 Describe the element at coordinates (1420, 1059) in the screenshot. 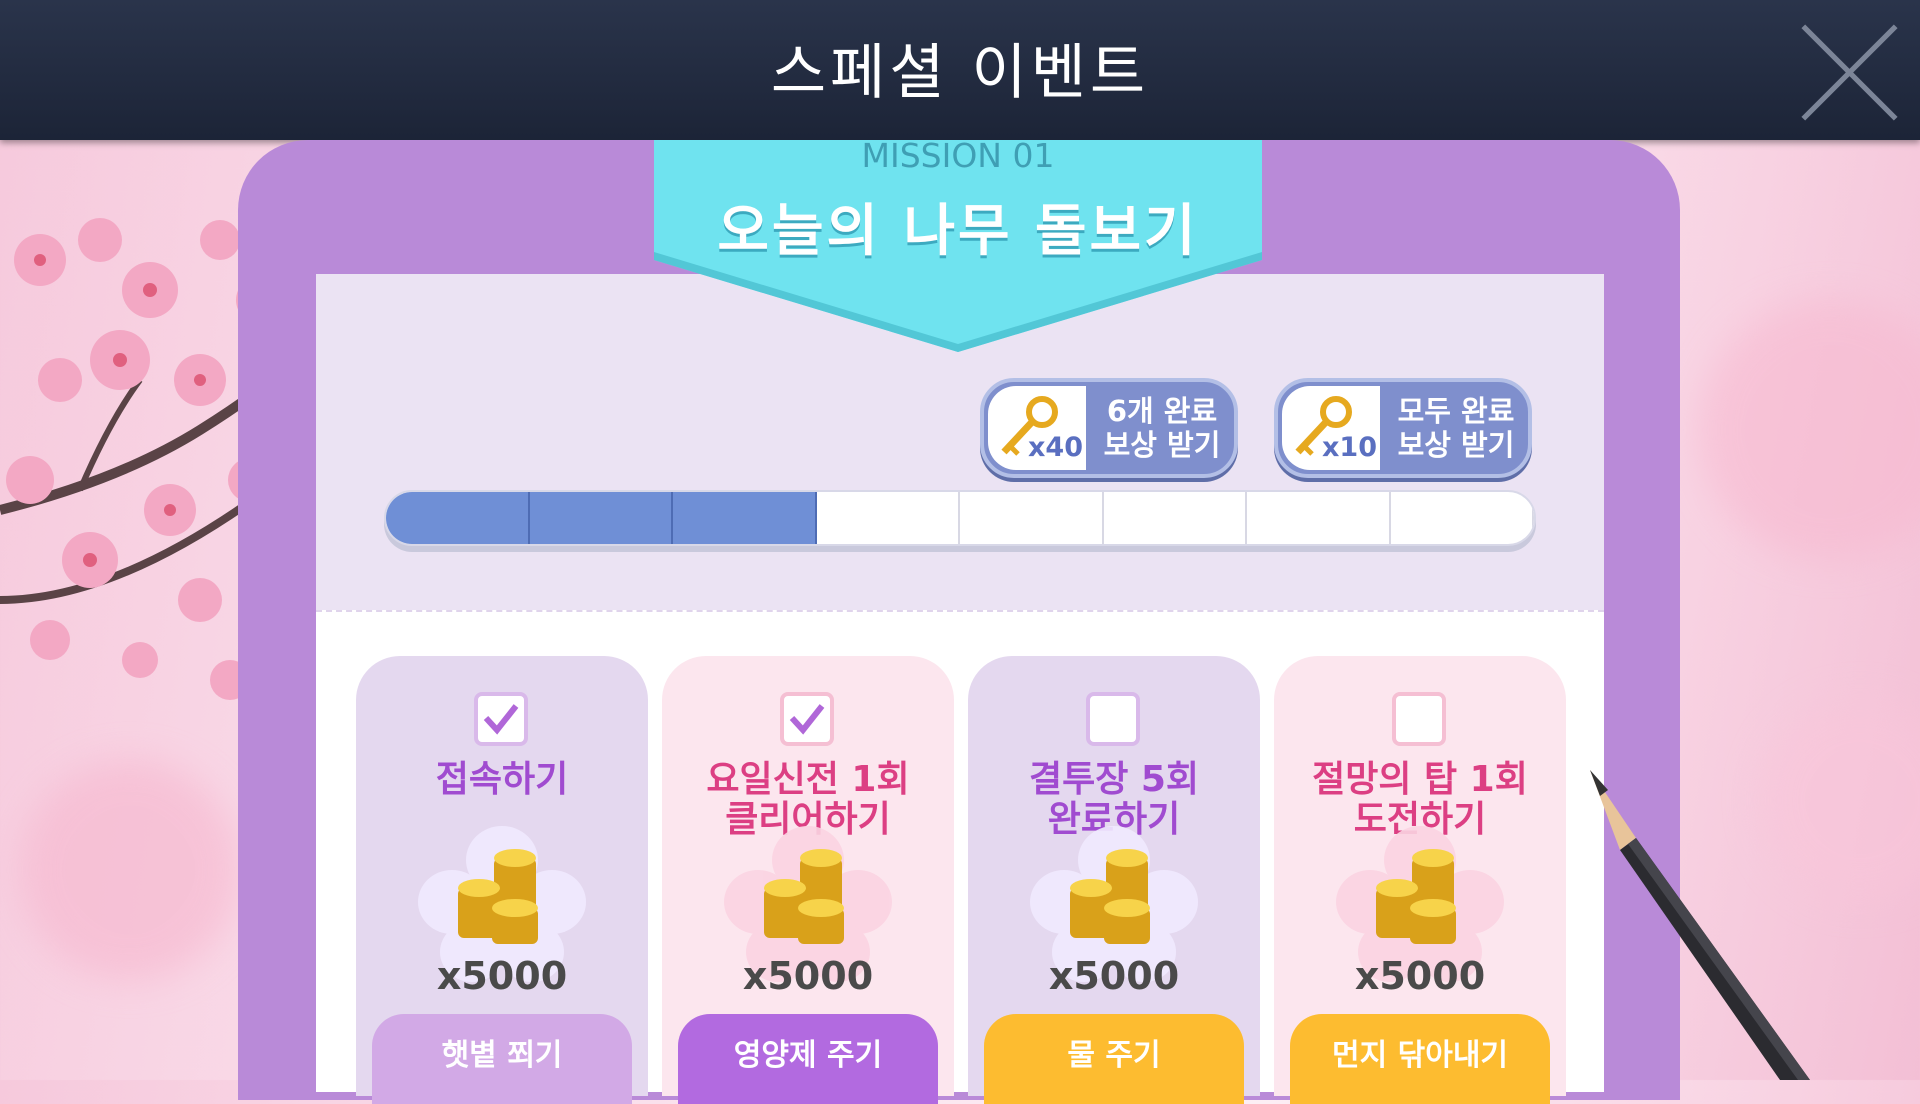

I see `task-action-button: 먼지 닦아내기` at that location.